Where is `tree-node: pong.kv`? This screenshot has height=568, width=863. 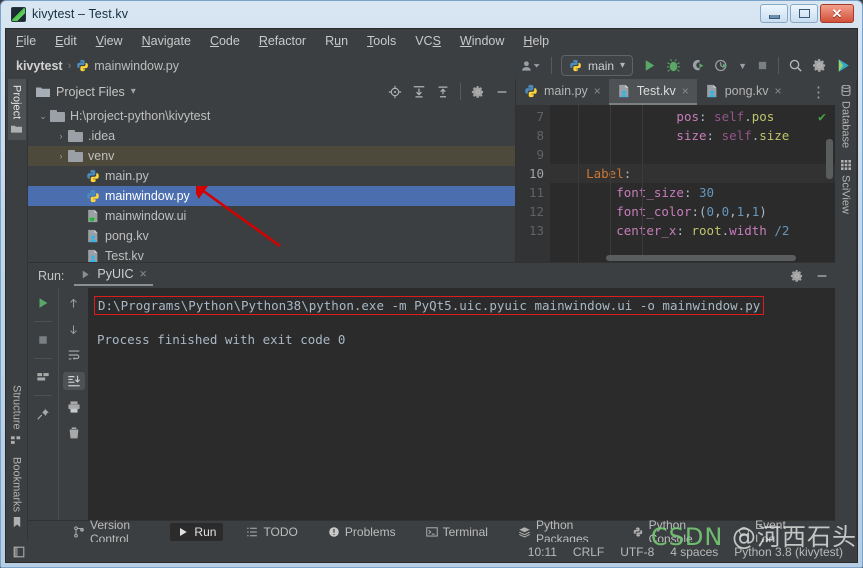 tree-node: pong.kv is located at coordinates (271, 236).